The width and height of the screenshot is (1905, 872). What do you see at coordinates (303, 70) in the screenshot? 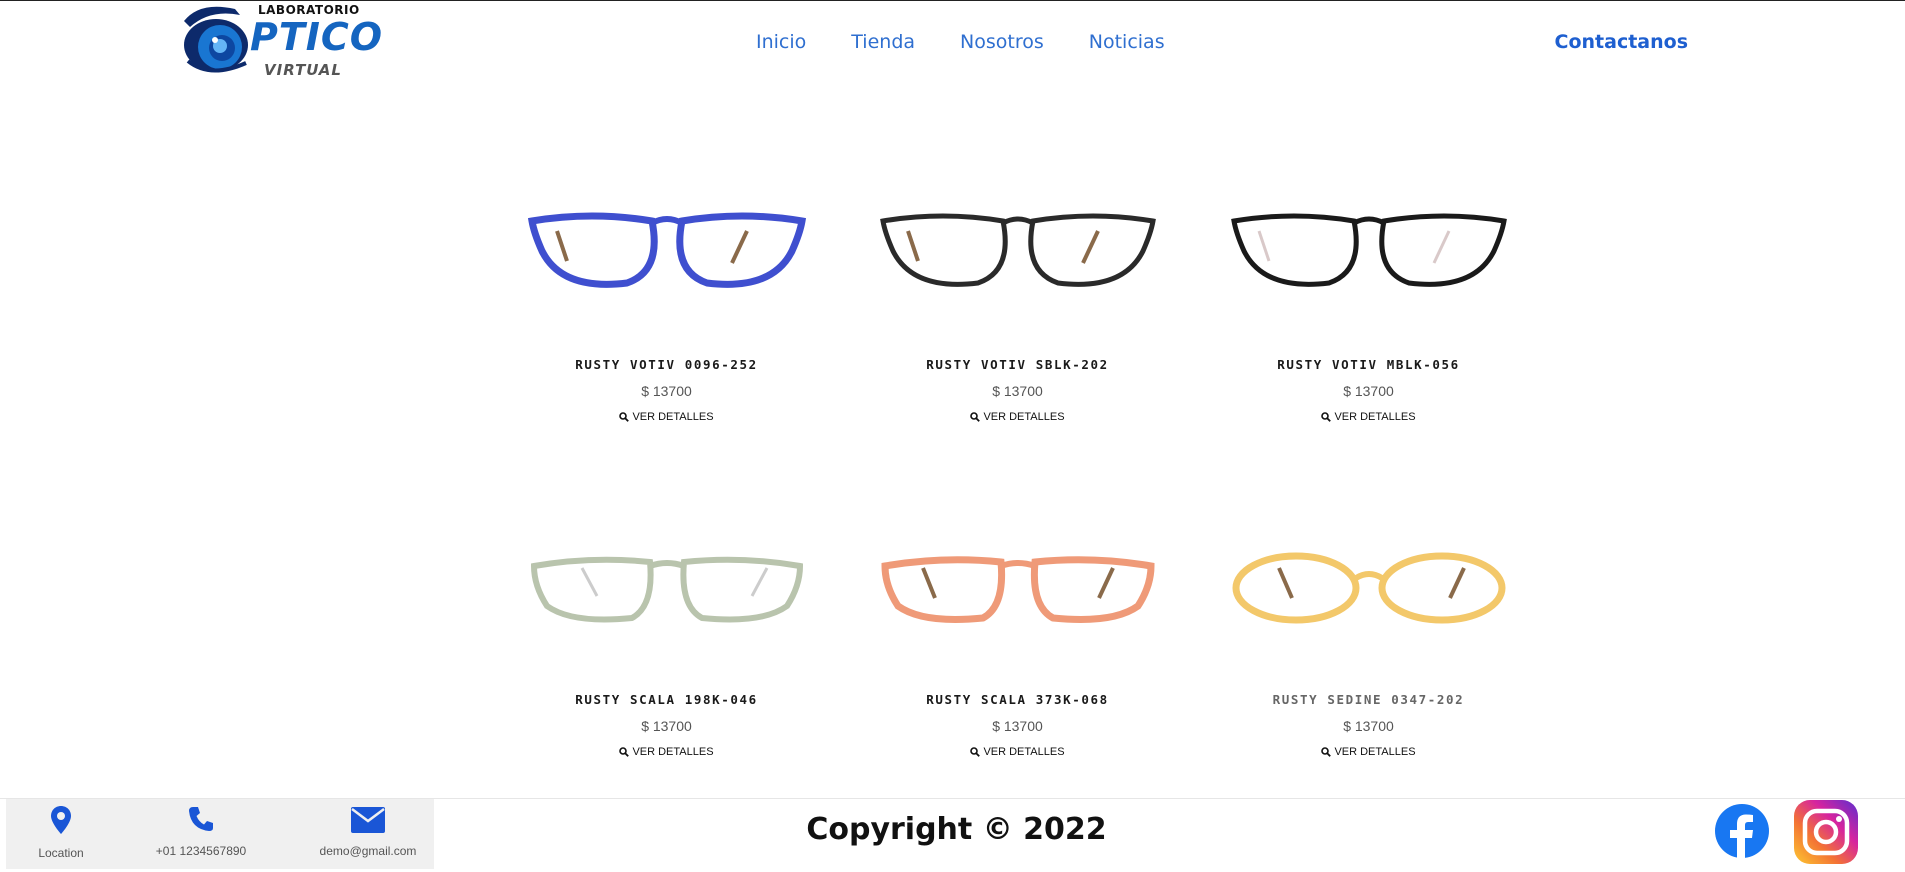
I see `logo-sub-text: VIRTUAL` at bounding box center [303, 70].